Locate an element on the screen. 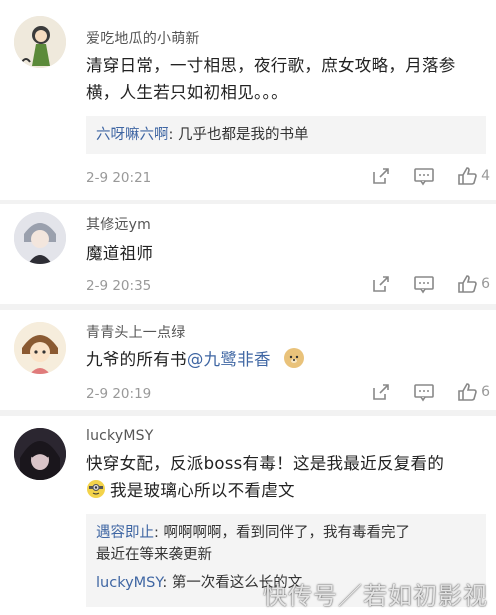 The height and width of the screenshot is (615, 496). mention-link: @九鹭非香 is located at coordinates (229, 359).